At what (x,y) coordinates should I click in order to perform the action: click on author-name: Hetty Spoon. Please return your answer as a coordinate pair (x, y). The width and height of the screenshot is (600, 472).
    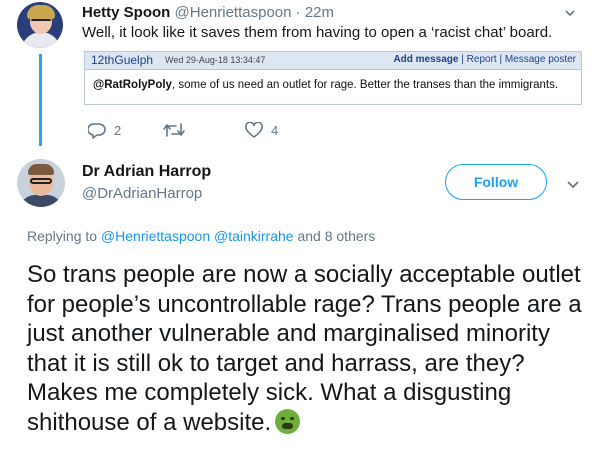
    Looking at the image, I should click on (126, 12).